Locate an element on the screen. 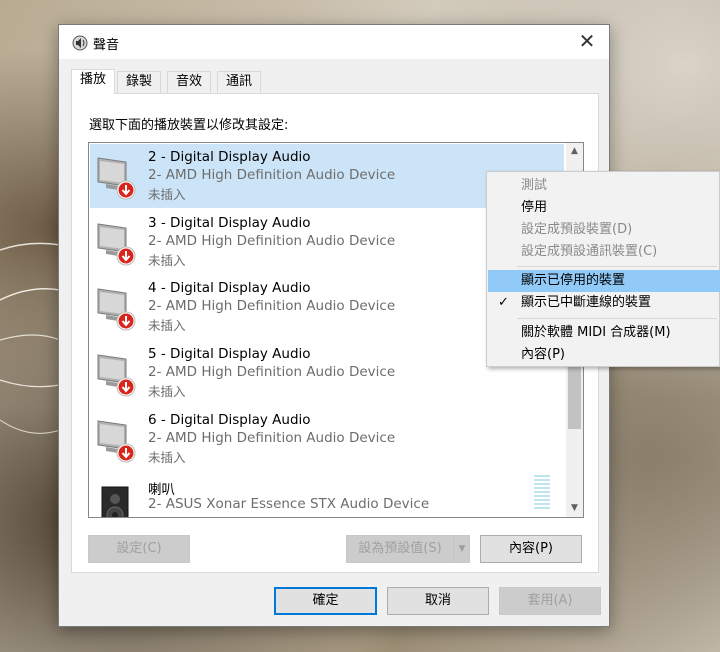  device-description: 2- ASUS Xonar Essence STX Audio Device is located at coordinates (289, 504).